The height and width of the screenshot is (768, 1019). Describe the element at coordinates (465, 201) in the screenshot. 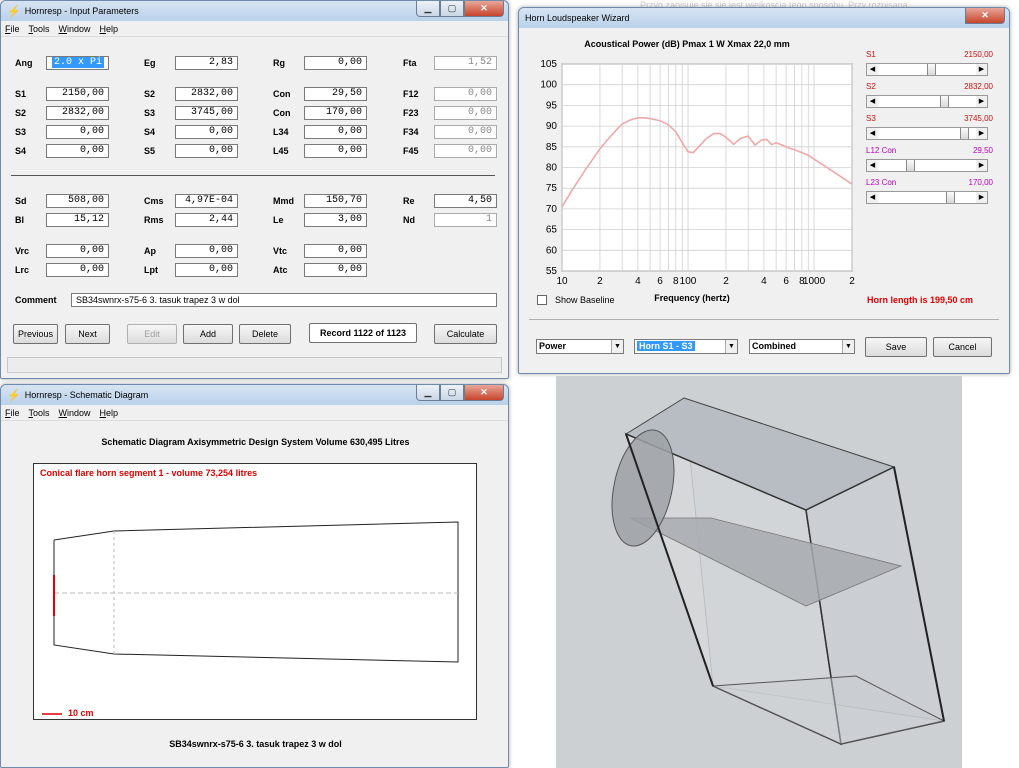

I see `param-field: 4,50` at that location.